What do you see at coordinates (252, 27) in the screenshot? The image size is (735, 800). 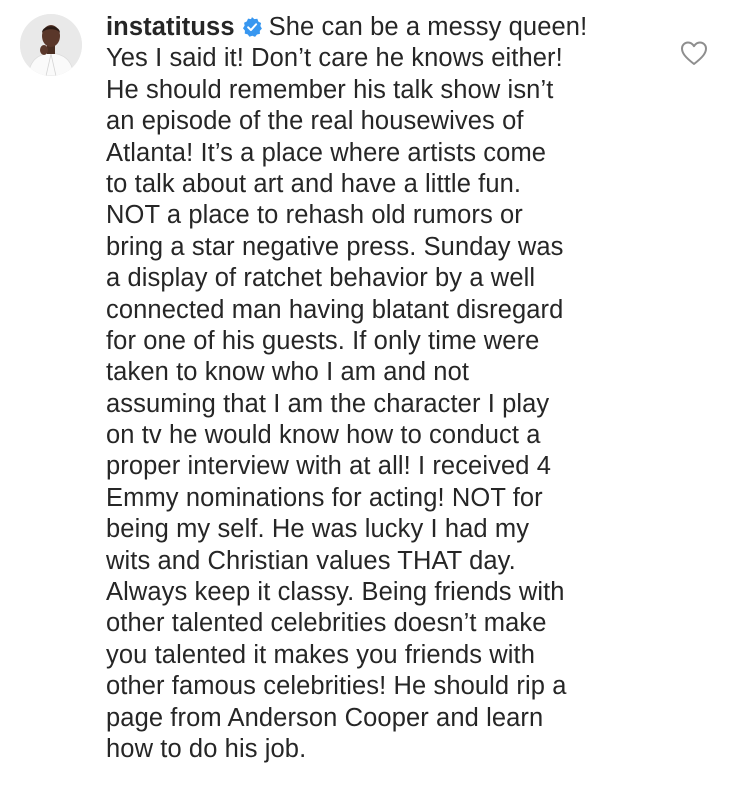 I see `verified-badge-icon` at bounding box center [252, 27].